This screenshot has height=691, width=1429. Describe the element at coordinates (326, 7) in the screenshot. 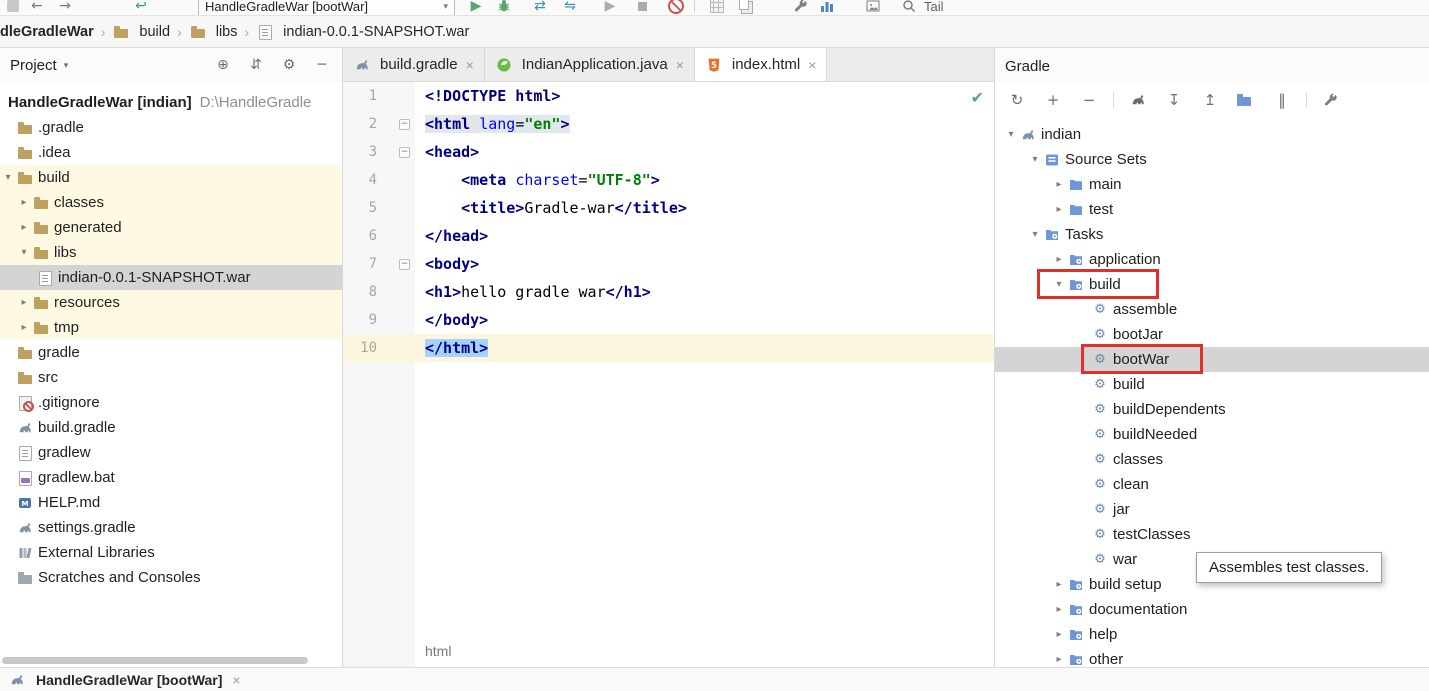

I see `run-configuration-select: HandleGradleWar [bootWar] ▾` at that location.